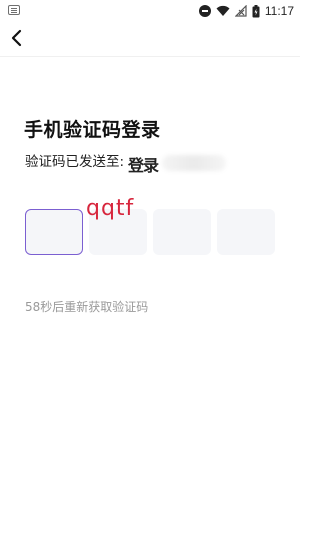  I want to click on sent-overlay: 登录, so click(178, 163).